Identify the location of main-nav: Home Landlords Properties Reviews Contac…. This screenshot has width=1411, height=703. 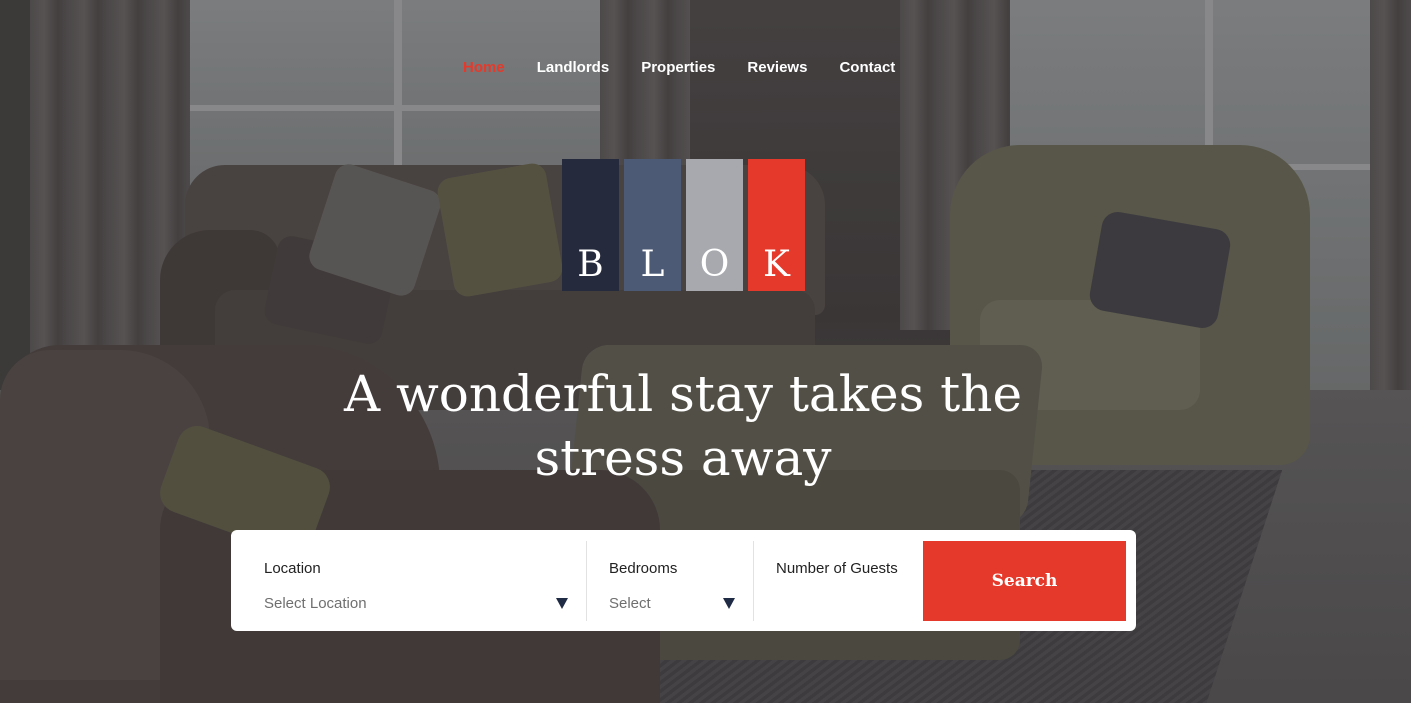
(695, 68).